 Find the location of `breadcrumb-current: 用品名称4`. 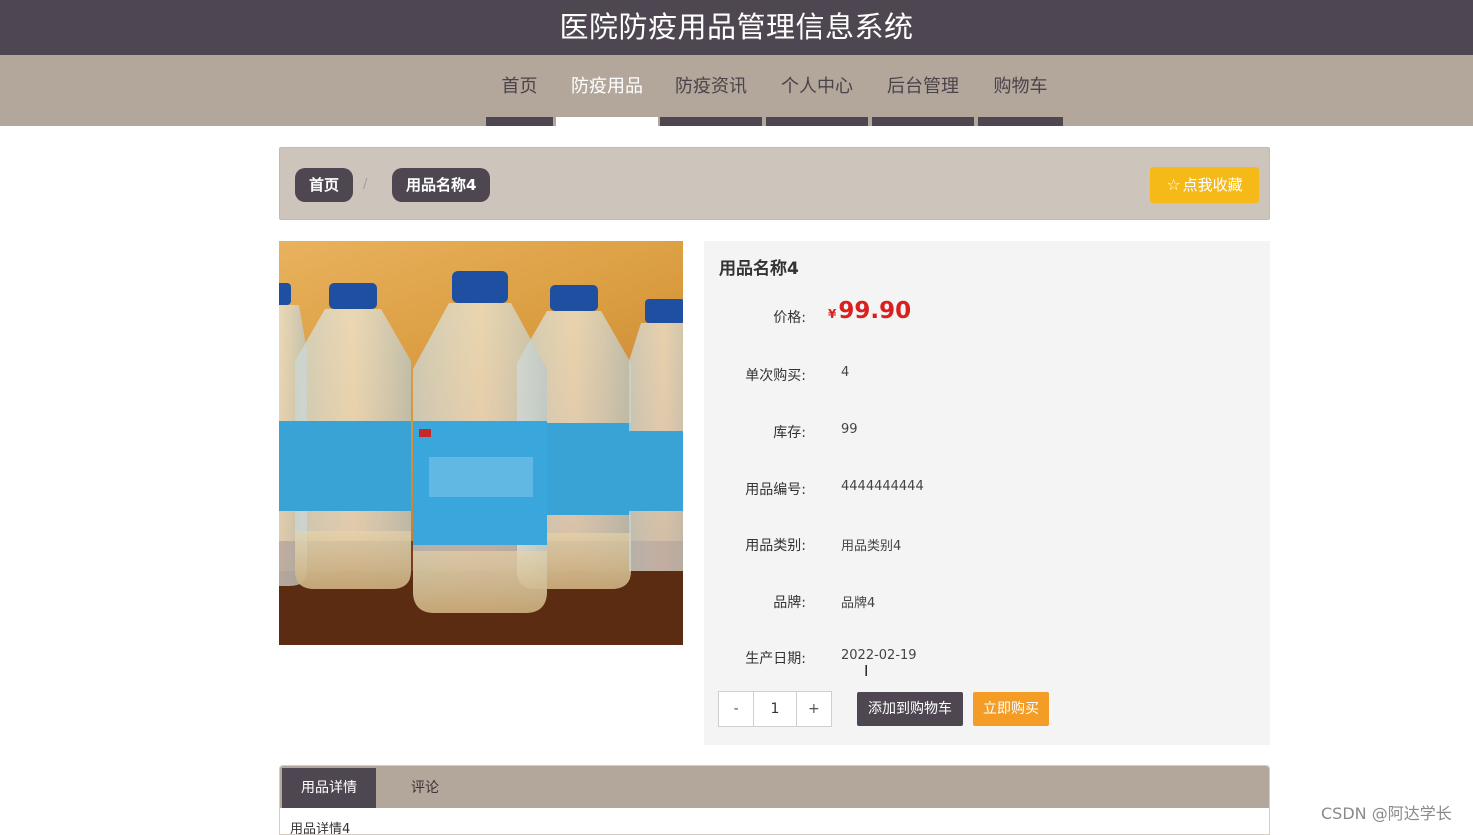

breadcrumb-current: 用品名称4 is located at coordinates (441, 185).